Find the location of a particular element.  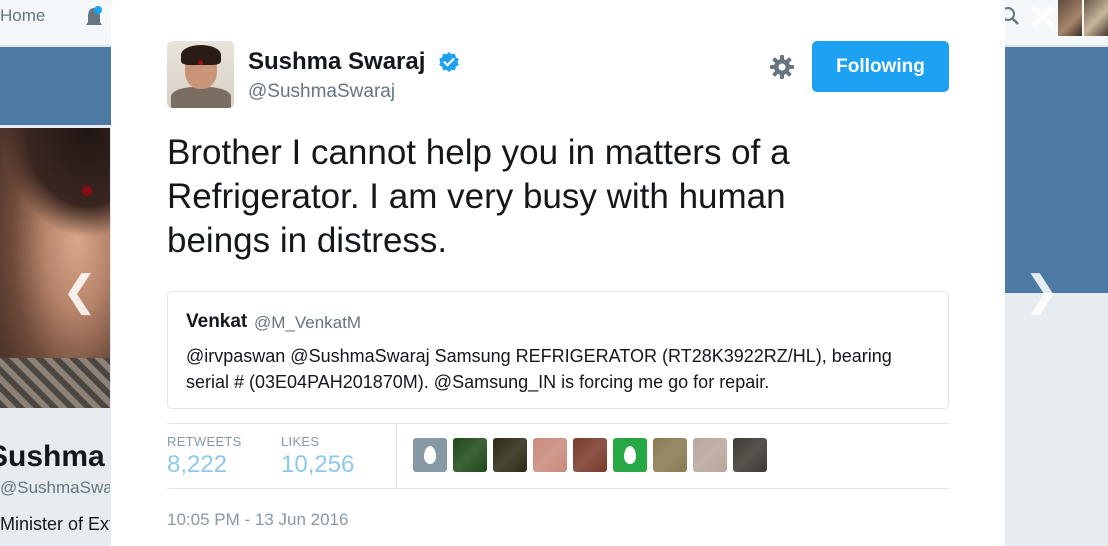

user-actions-gear-icon is located at coordinates (782, 67).